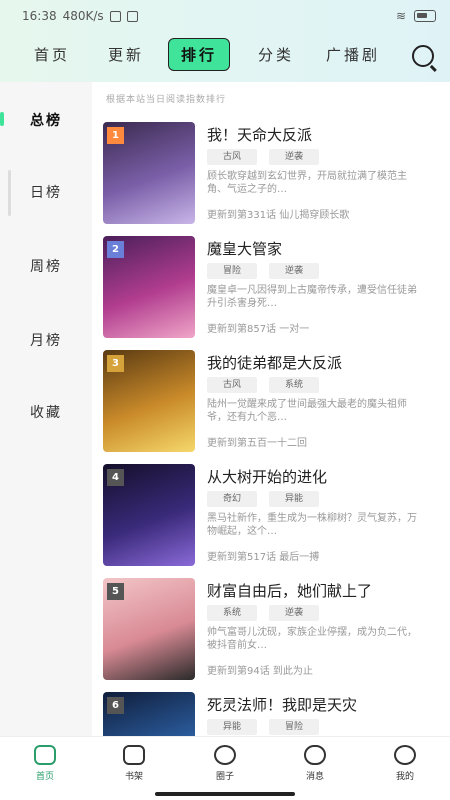  Describe the element at coordinates (263, 271) in the screenshot. I see `book-tags: 冒险 逆袭` at that location.